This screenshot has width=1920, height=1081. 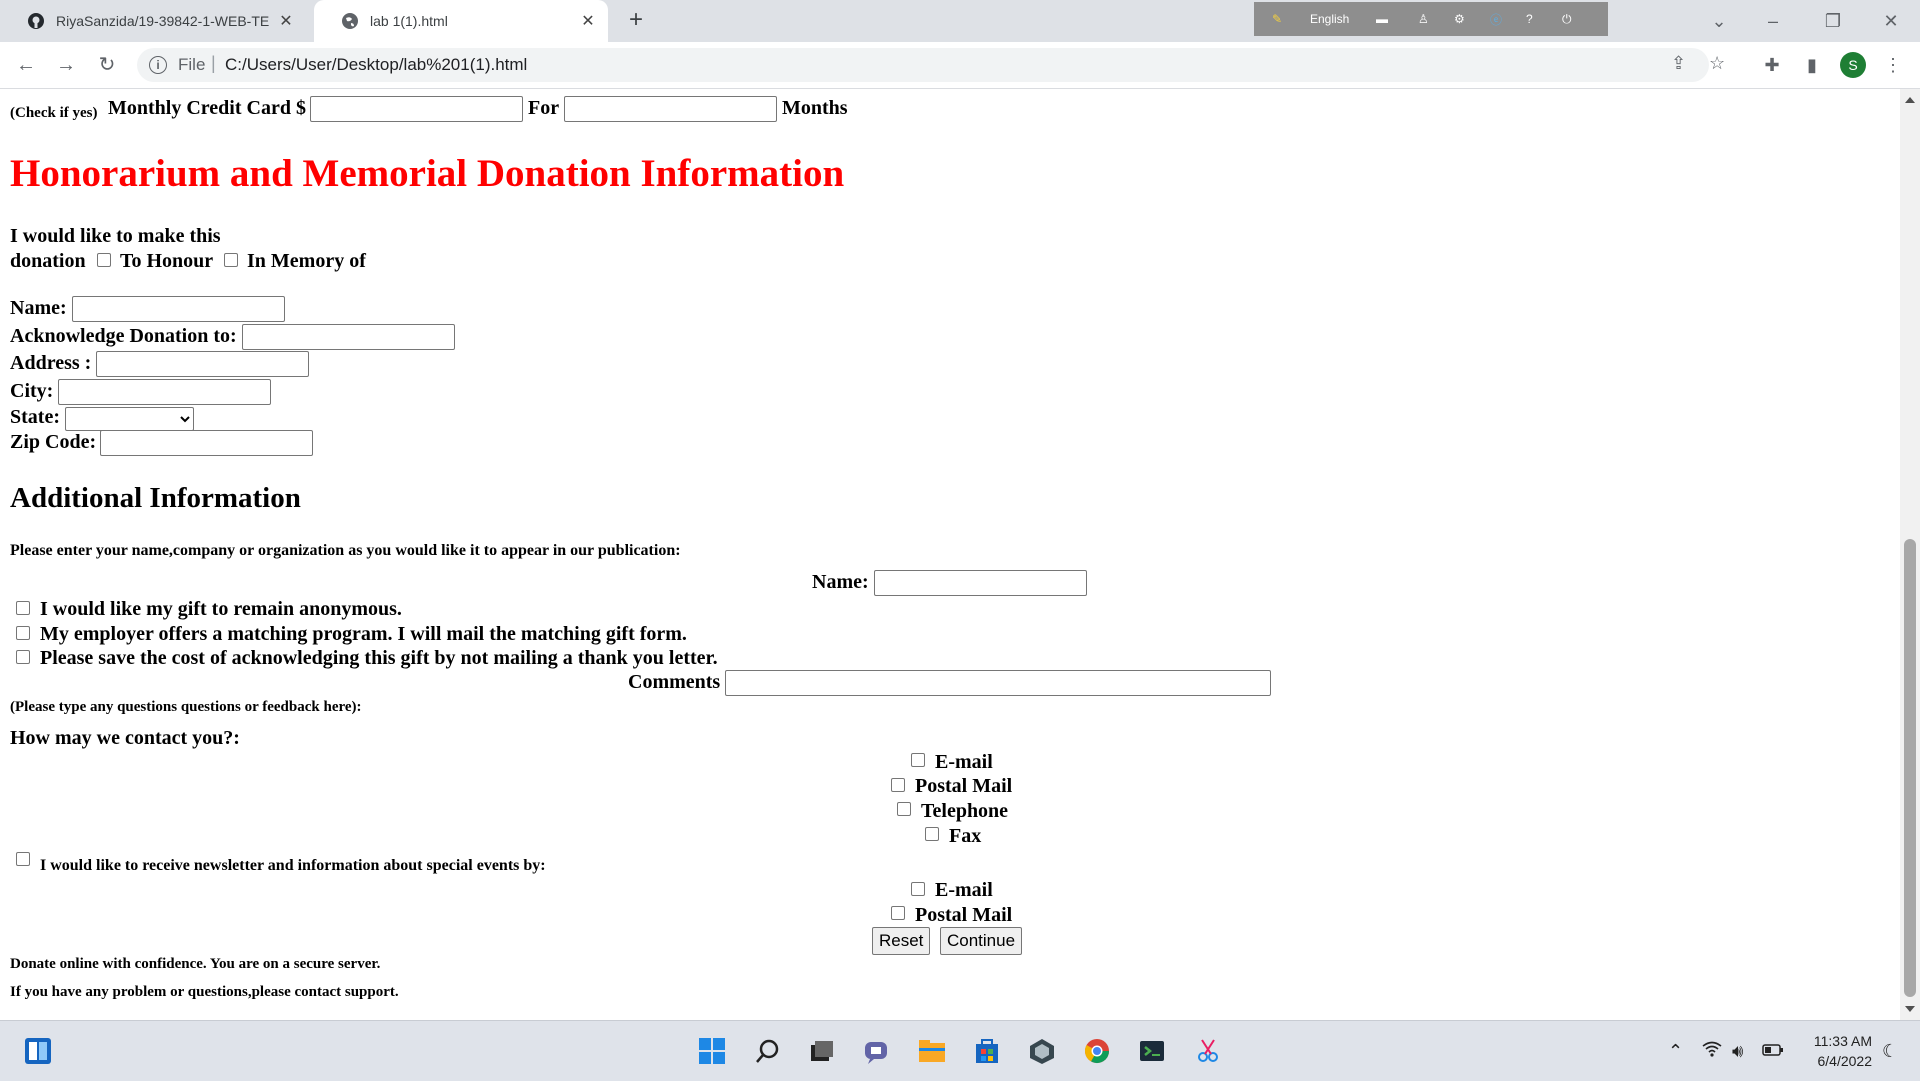 I want to click on months-label: Months, so click(x=815, y=108).